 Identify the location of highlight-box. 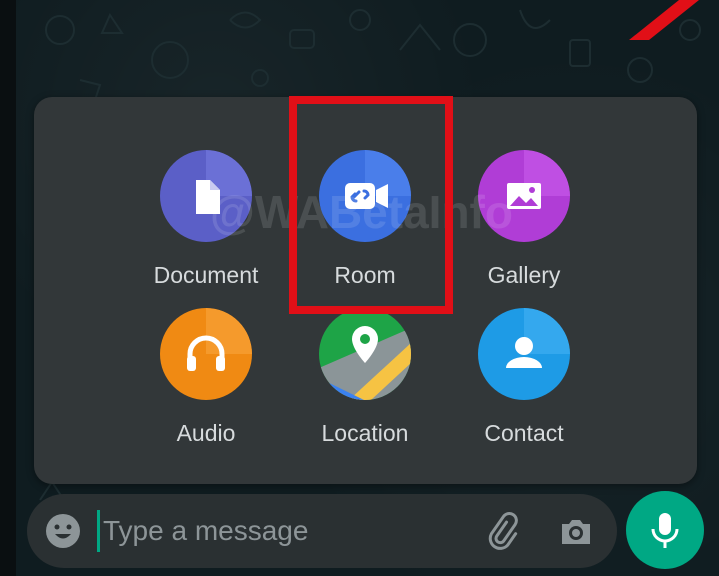
(371, 205).